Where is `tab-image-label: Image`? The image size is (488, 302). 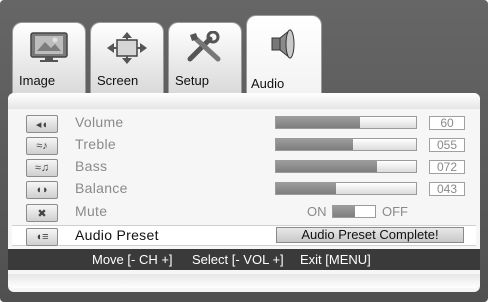
tab-image-label: Image is located at coordinates (37, 80).